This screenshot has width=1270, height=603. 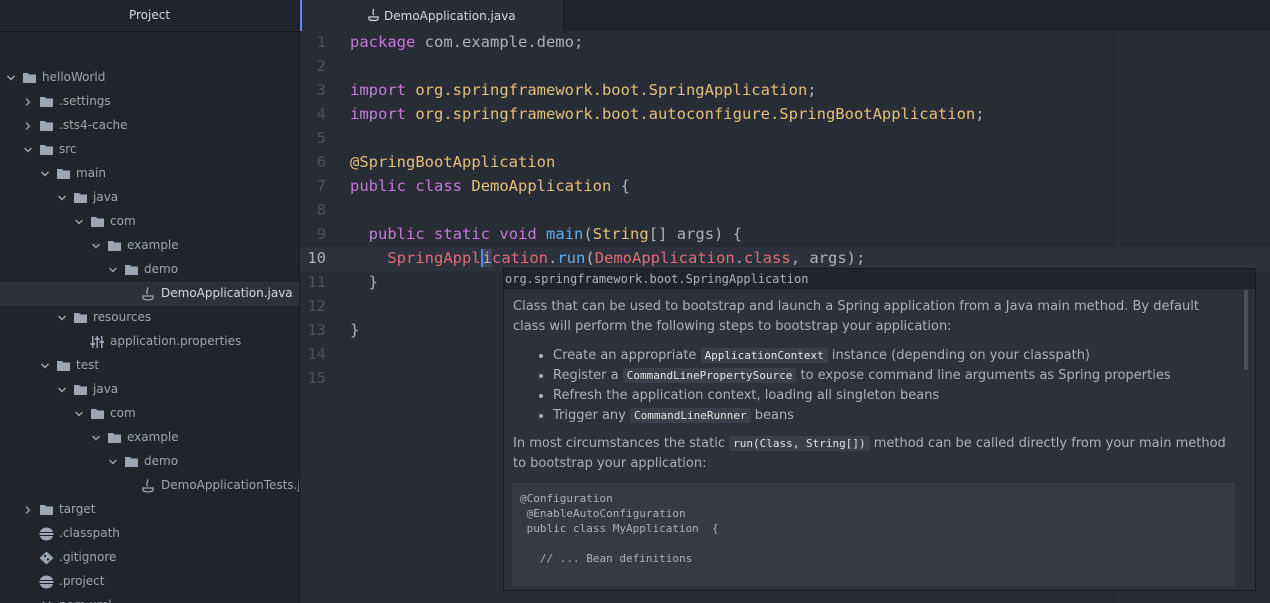 What do you see at coordinates (149, 510) in the screenshot?
I see `tree-item: target` at bounding box center [149, 510].